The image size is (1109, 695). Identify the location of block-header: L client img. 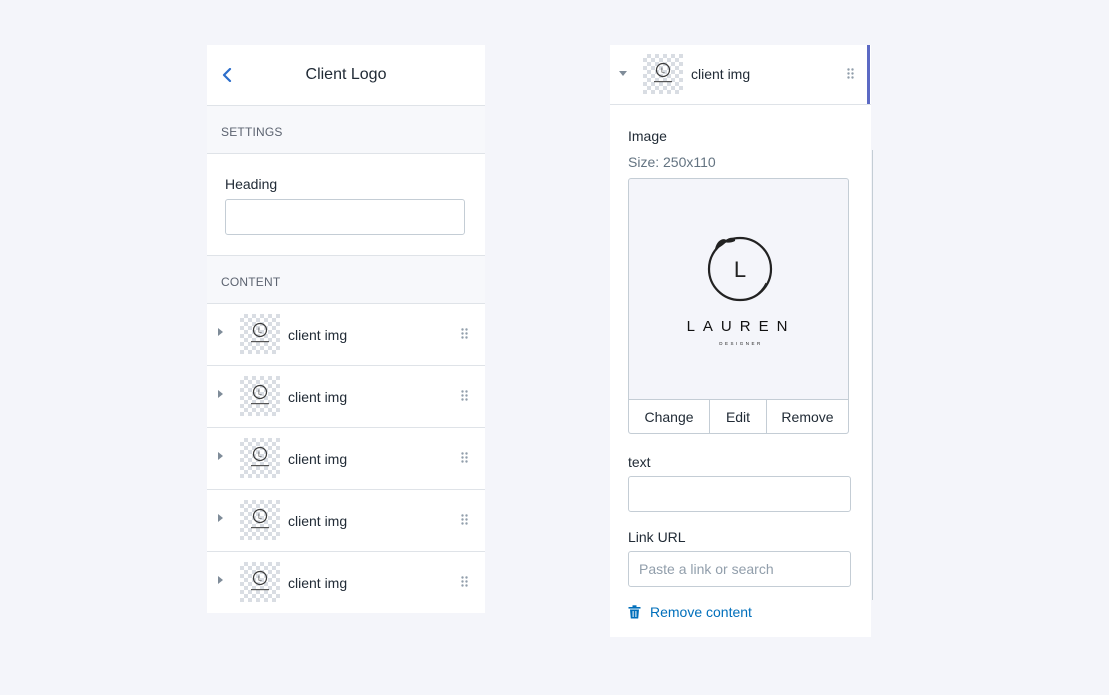
(740, 75).